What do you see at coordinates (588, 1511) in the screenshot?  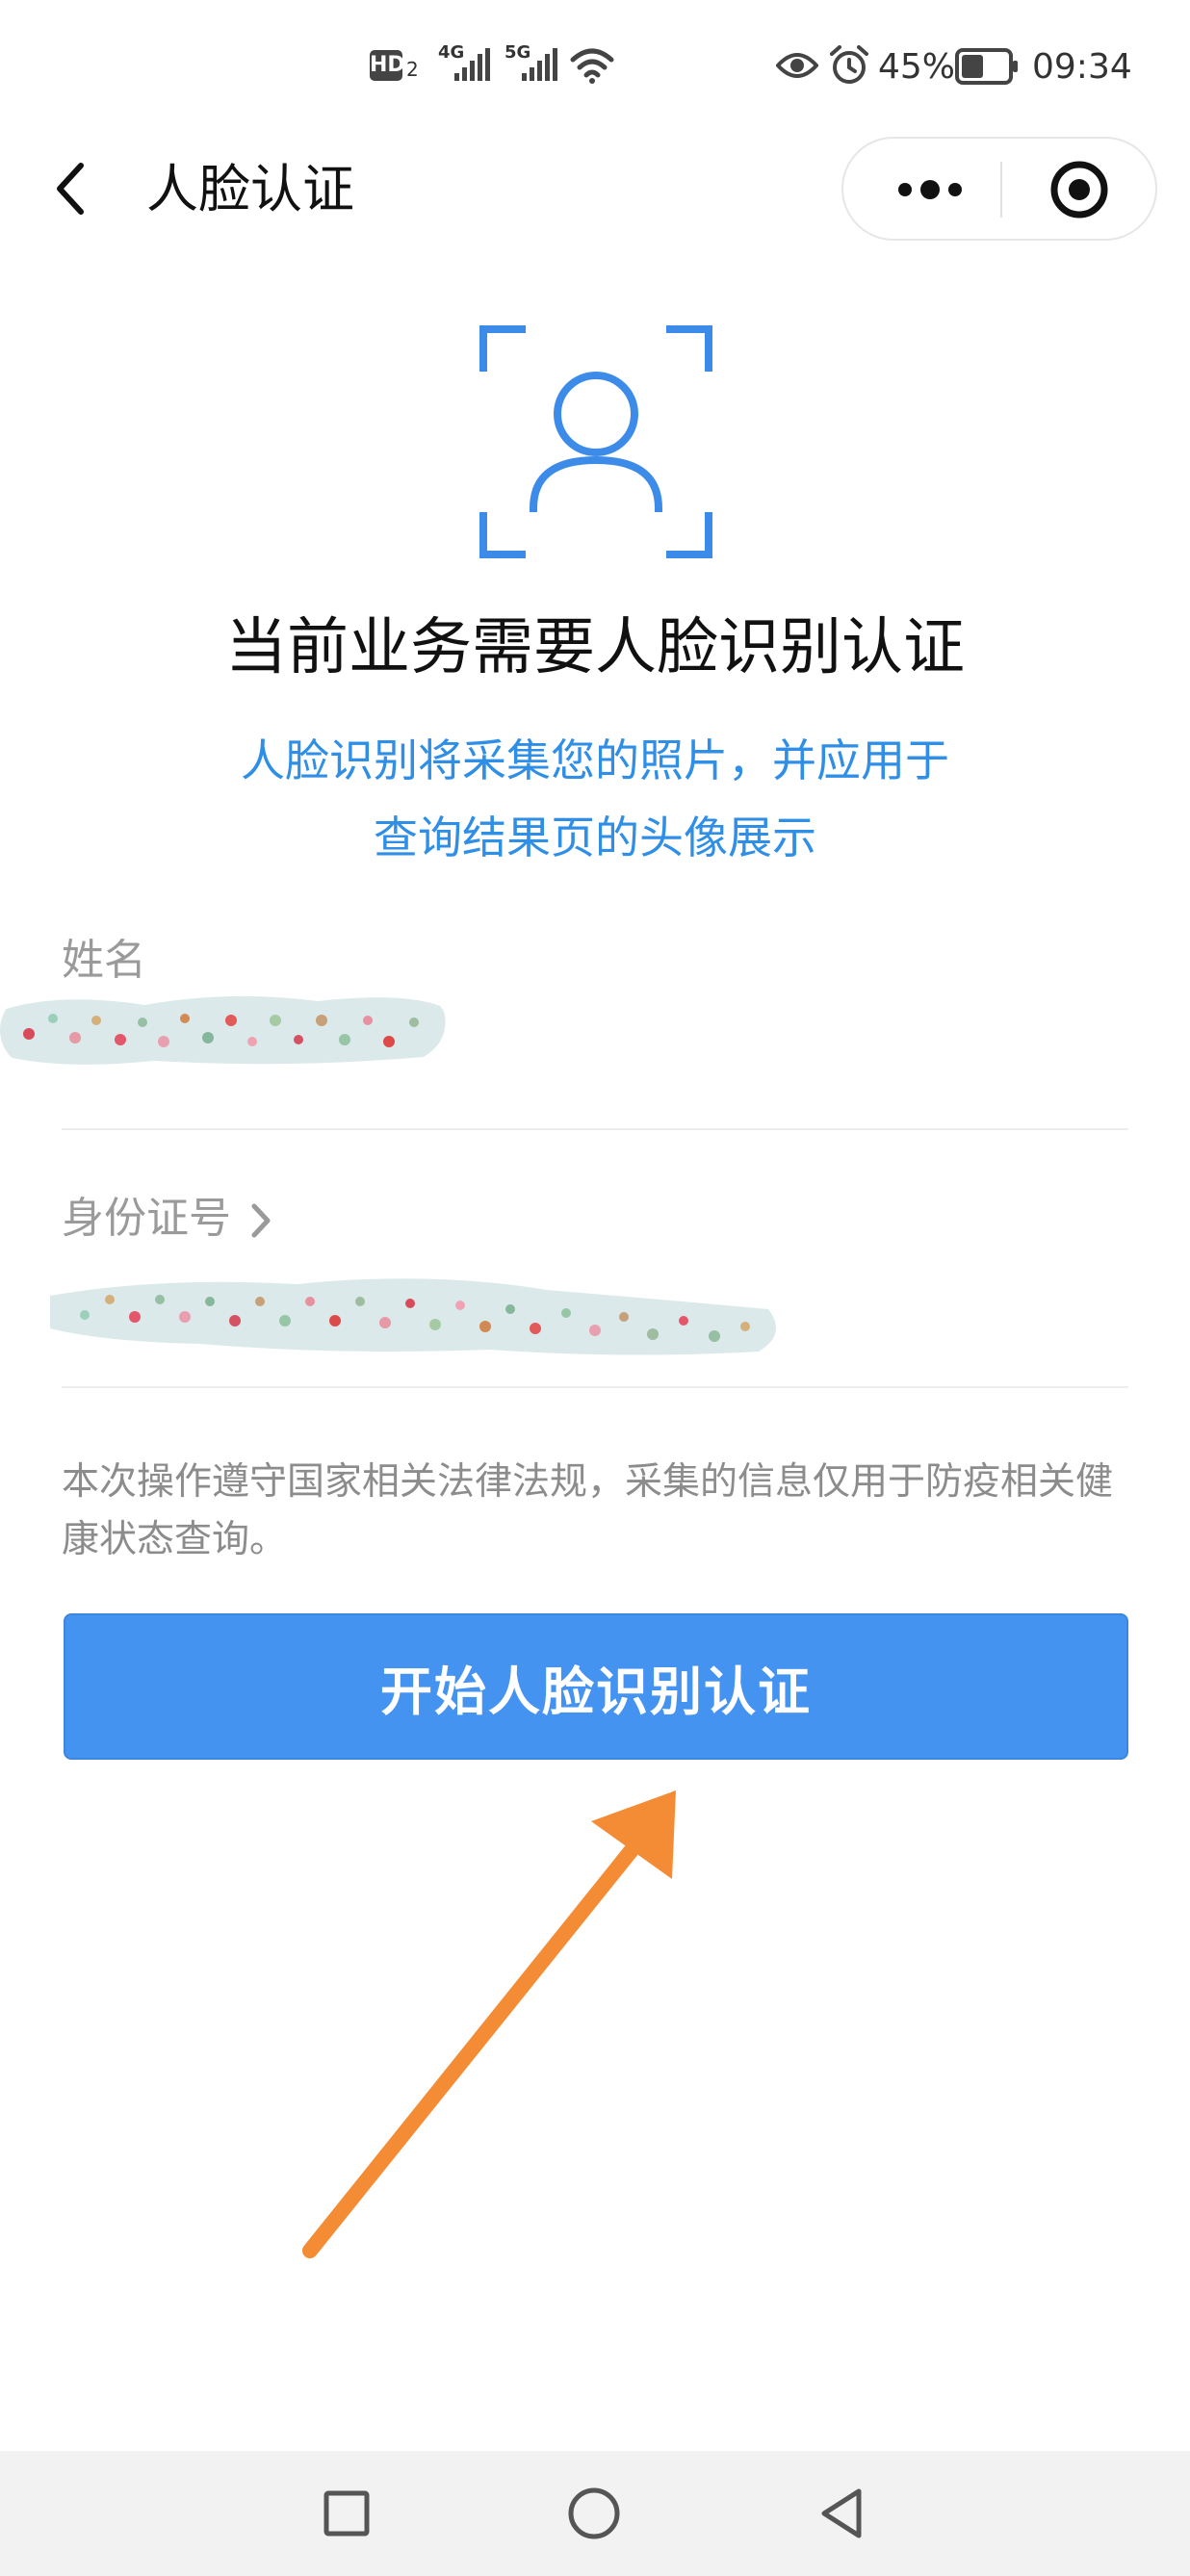 I see `legal-notice: 本次操作遵守国家相关法律法规，采集的信息仅用于防疫相关健康状态查询。` at bounding box center [588, 1511].